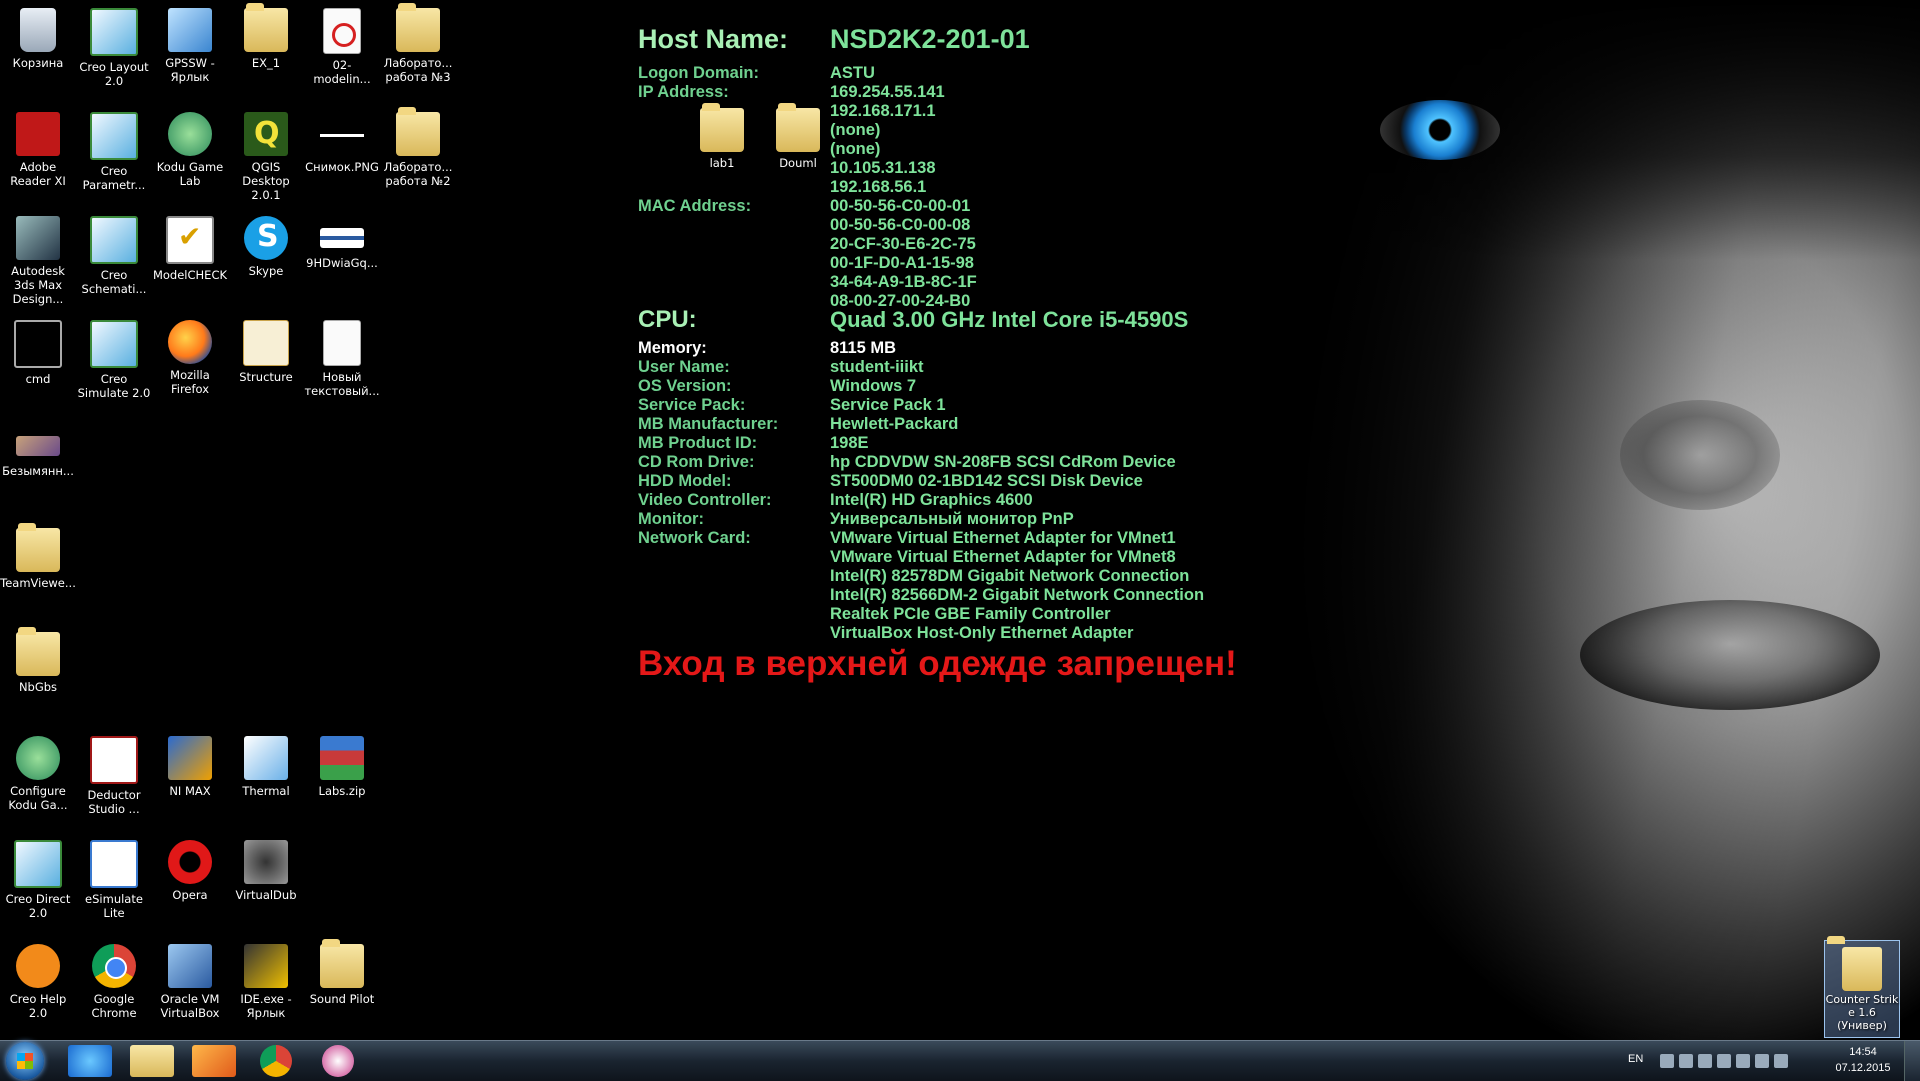 This screenshot has height=1081, width=1920. I want to click on folder-doc-icon, so click(418, 131).